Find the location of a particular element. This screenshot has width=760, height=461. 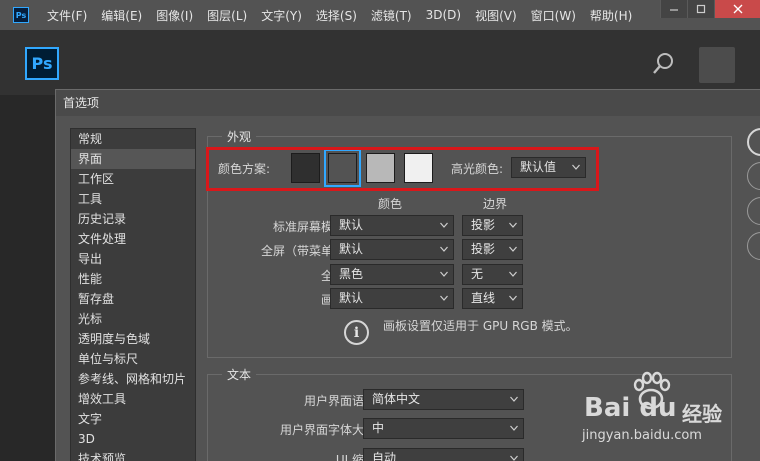

artboard-border-dropdown: 直线 is located at coordinates (492, 298).